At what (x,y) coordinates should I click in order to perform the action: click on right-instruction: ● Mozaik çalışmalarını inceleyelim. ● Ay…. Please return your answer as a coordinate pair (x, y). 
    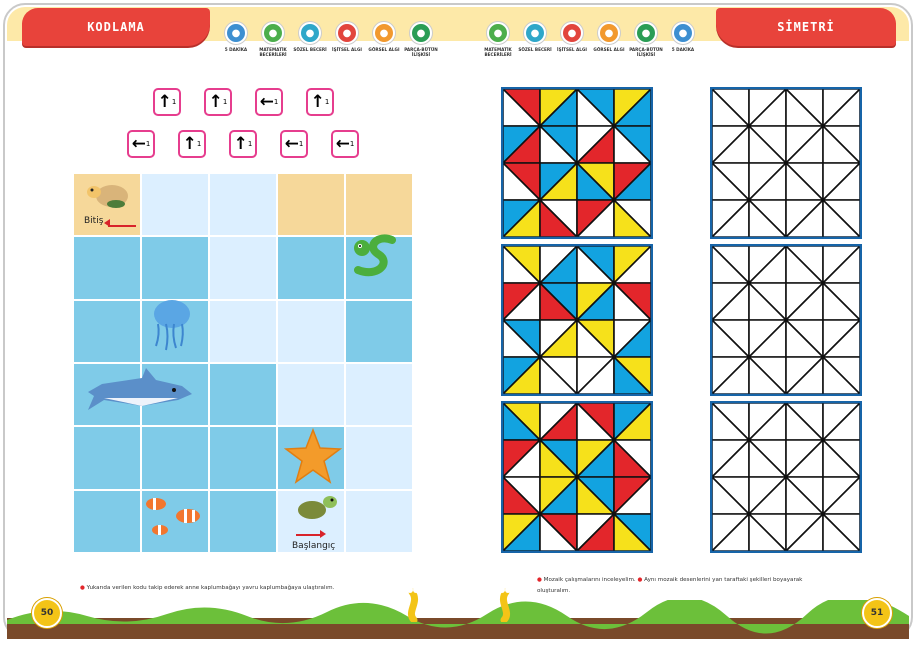
    Looking at the image, I should click on (670, 585).